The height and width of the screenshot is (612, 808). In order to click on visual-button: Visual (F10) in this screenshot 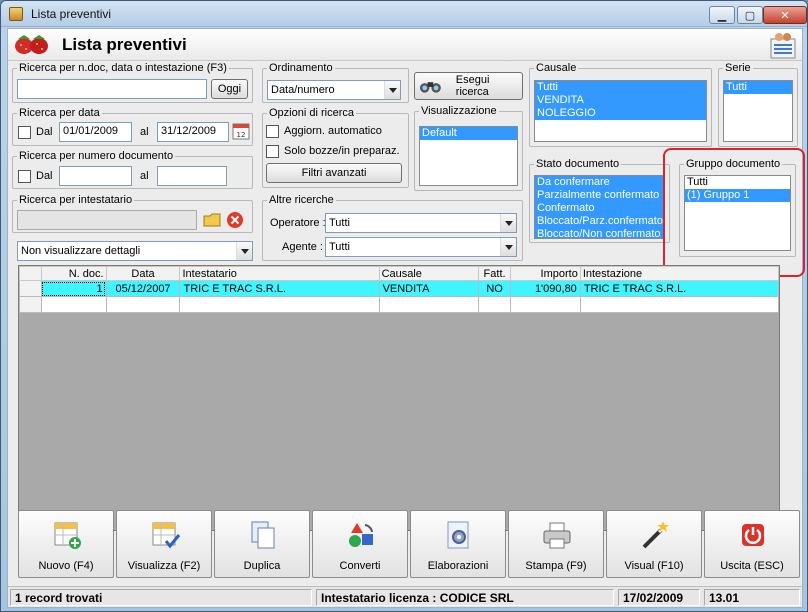, I will do `click(654, 544)`.